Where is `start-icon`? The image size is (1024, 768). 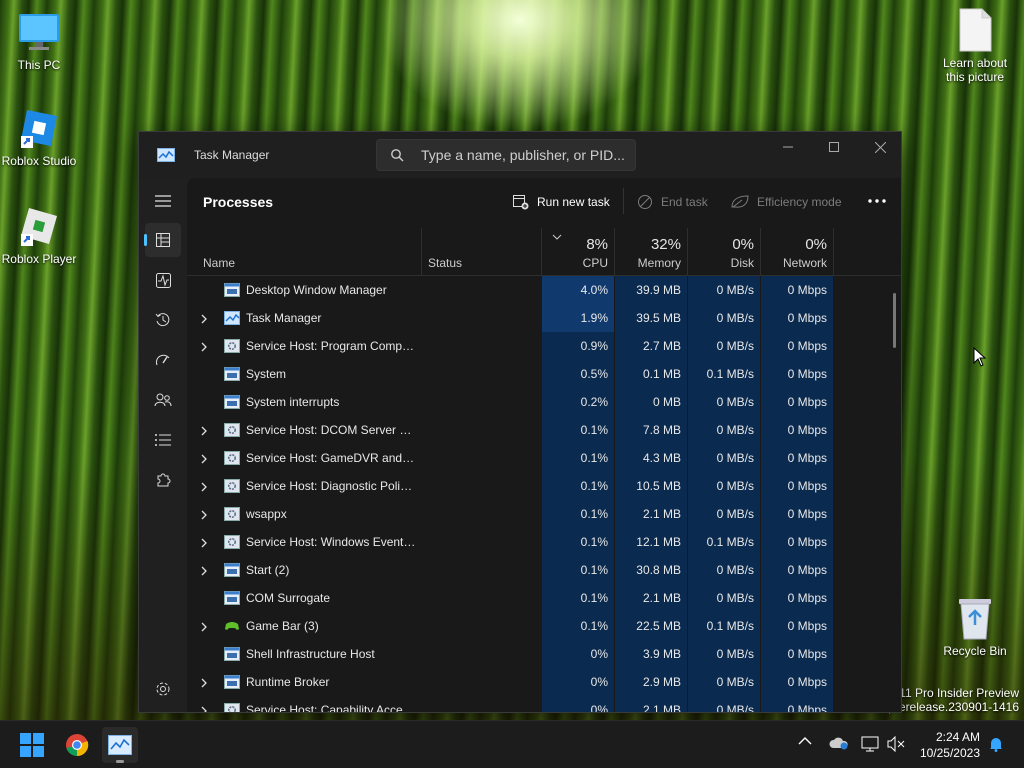 start-icon is located at coordinates (32, 745).